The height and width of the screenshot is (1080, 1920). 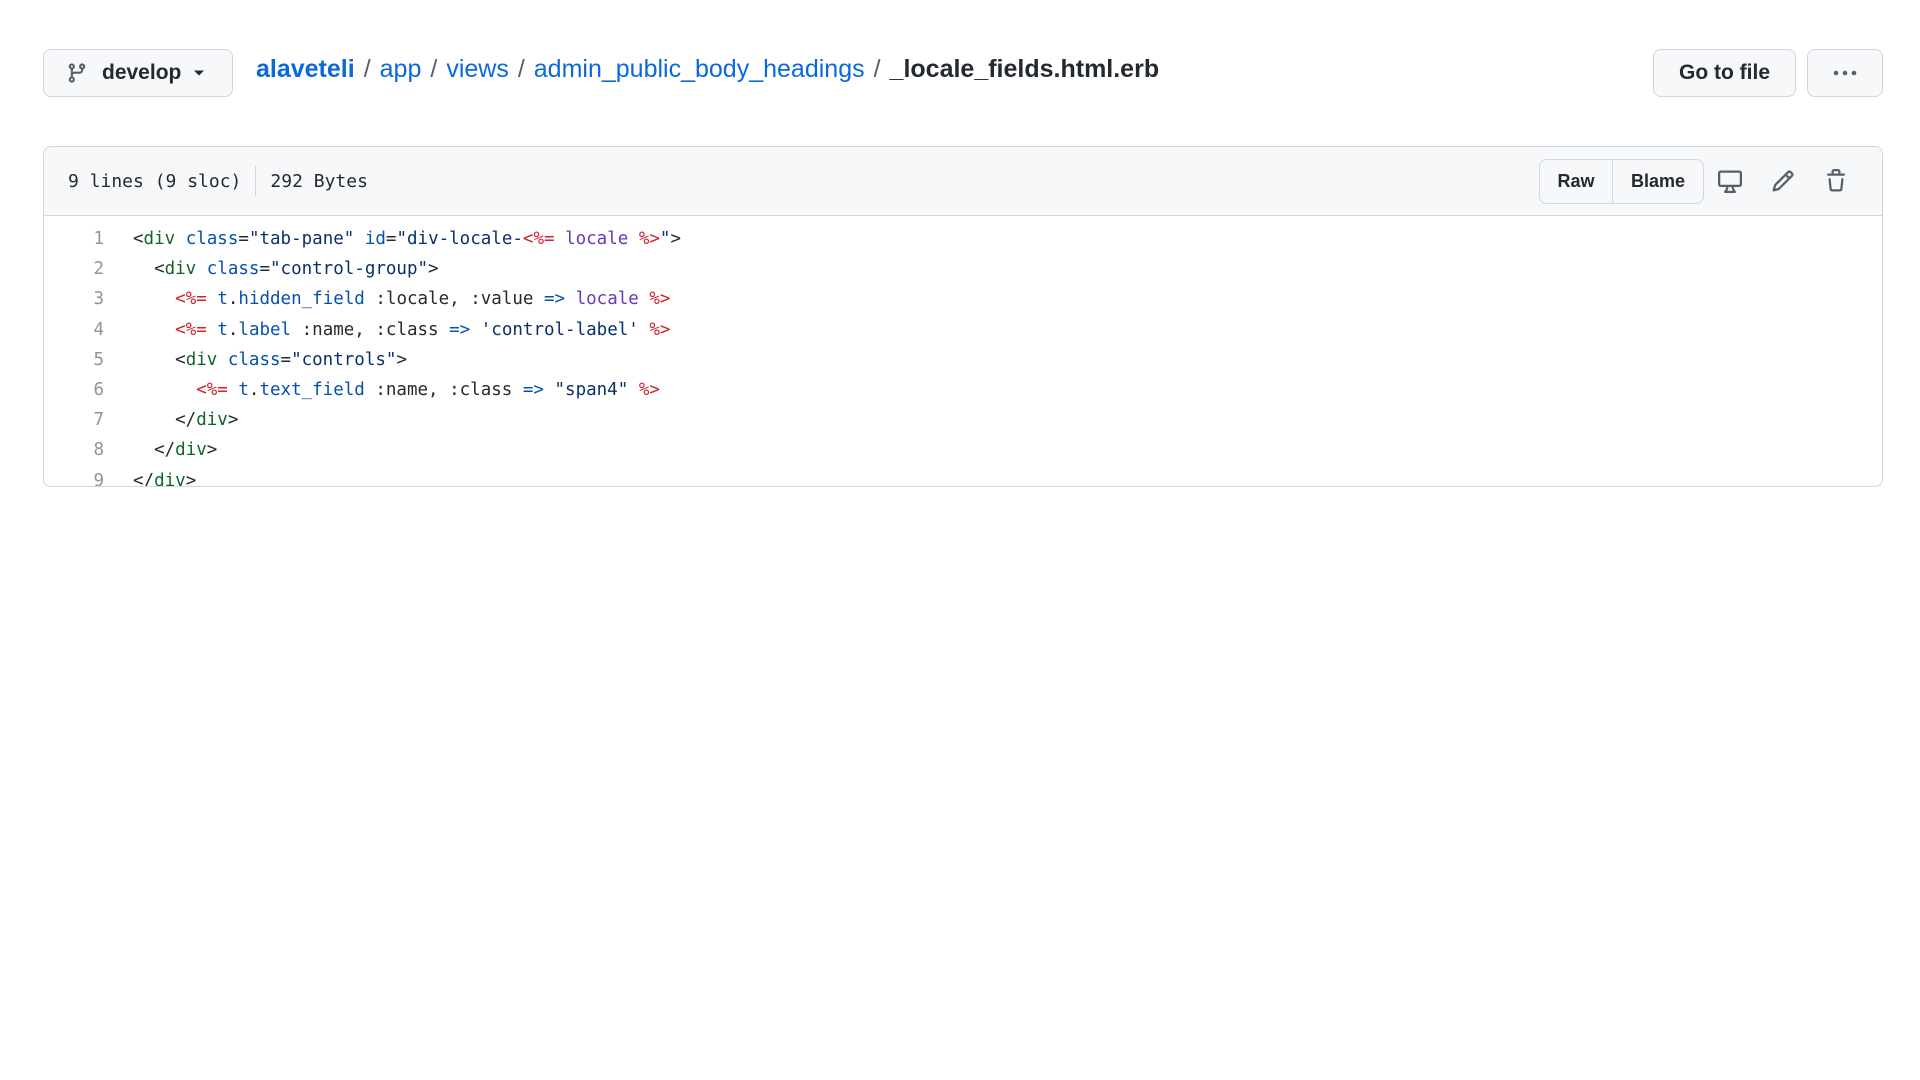 I want to click on breadcrumb-link-admin-public-body-headings: admin_public_body_headings, so click(x=699, y=69).